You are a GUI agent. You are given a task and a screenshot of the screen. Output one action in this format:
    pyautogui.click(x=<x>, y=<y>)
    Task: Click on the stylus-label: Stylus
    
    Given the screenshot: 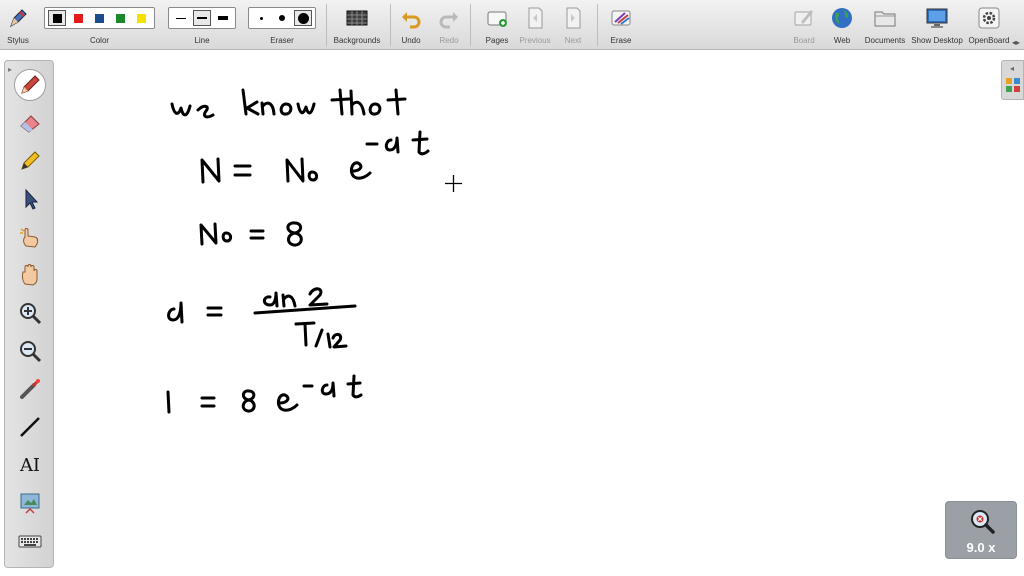 What is the action you would take?
    pyautogui.click(x=18, y=40)
    